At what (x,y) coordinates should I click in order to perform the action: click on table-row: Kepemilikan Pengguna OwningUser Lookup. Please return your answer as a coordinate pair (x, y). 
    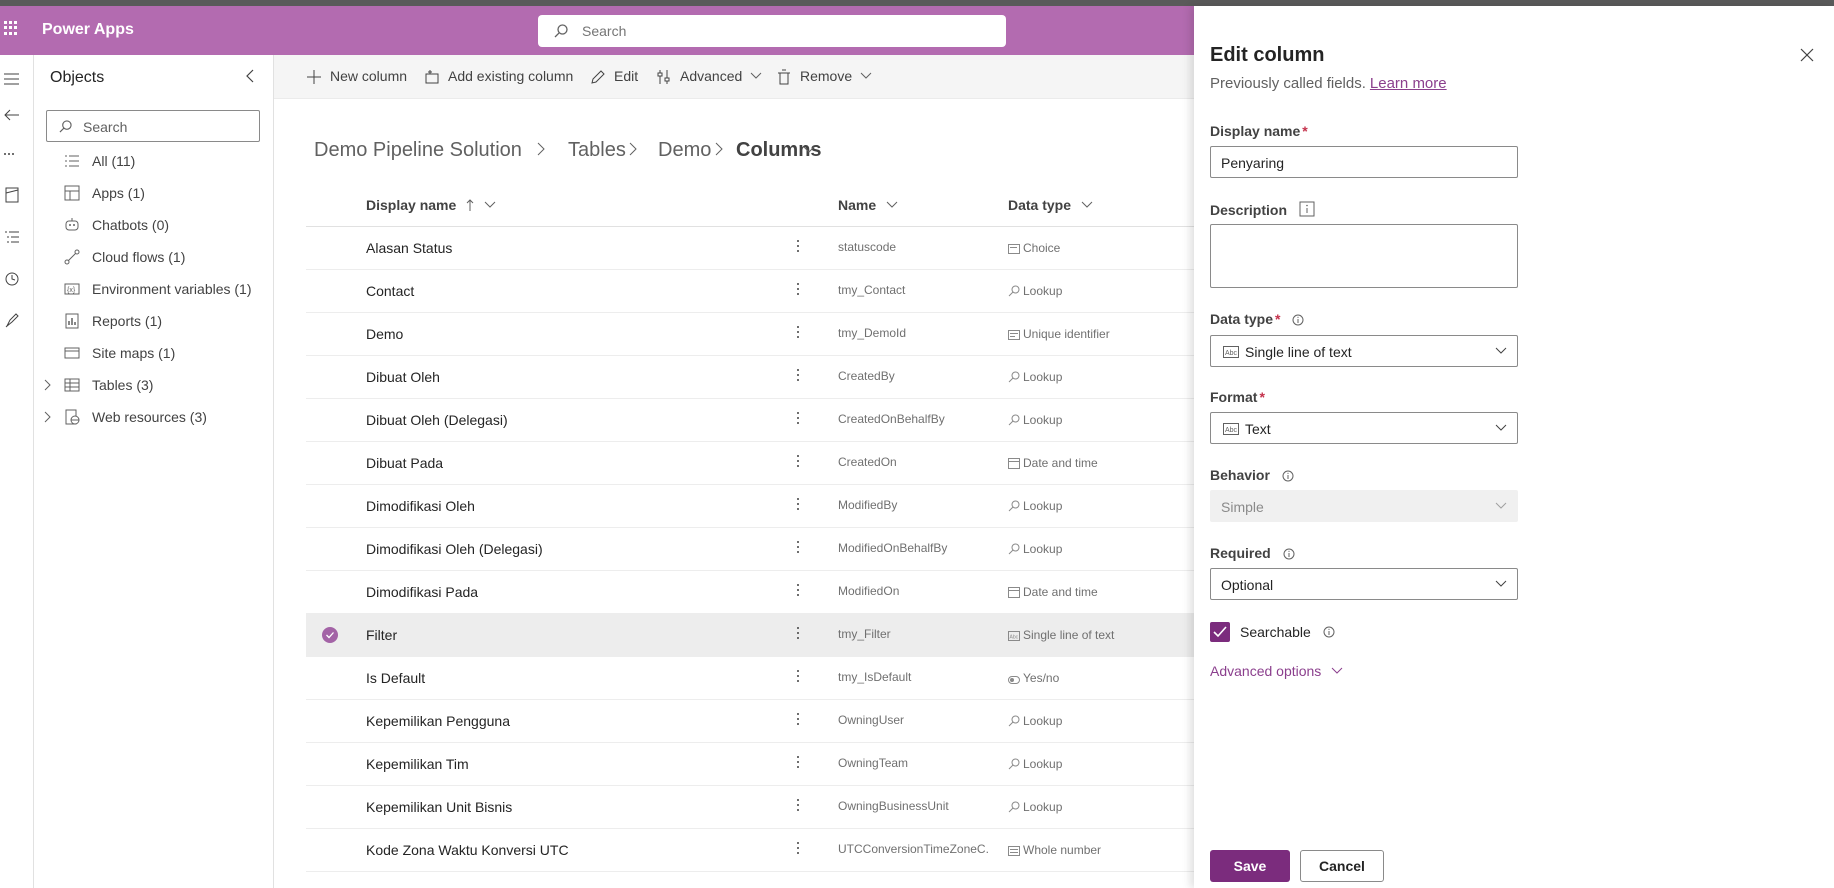
    Looking at the image, I should click on (750, 721).